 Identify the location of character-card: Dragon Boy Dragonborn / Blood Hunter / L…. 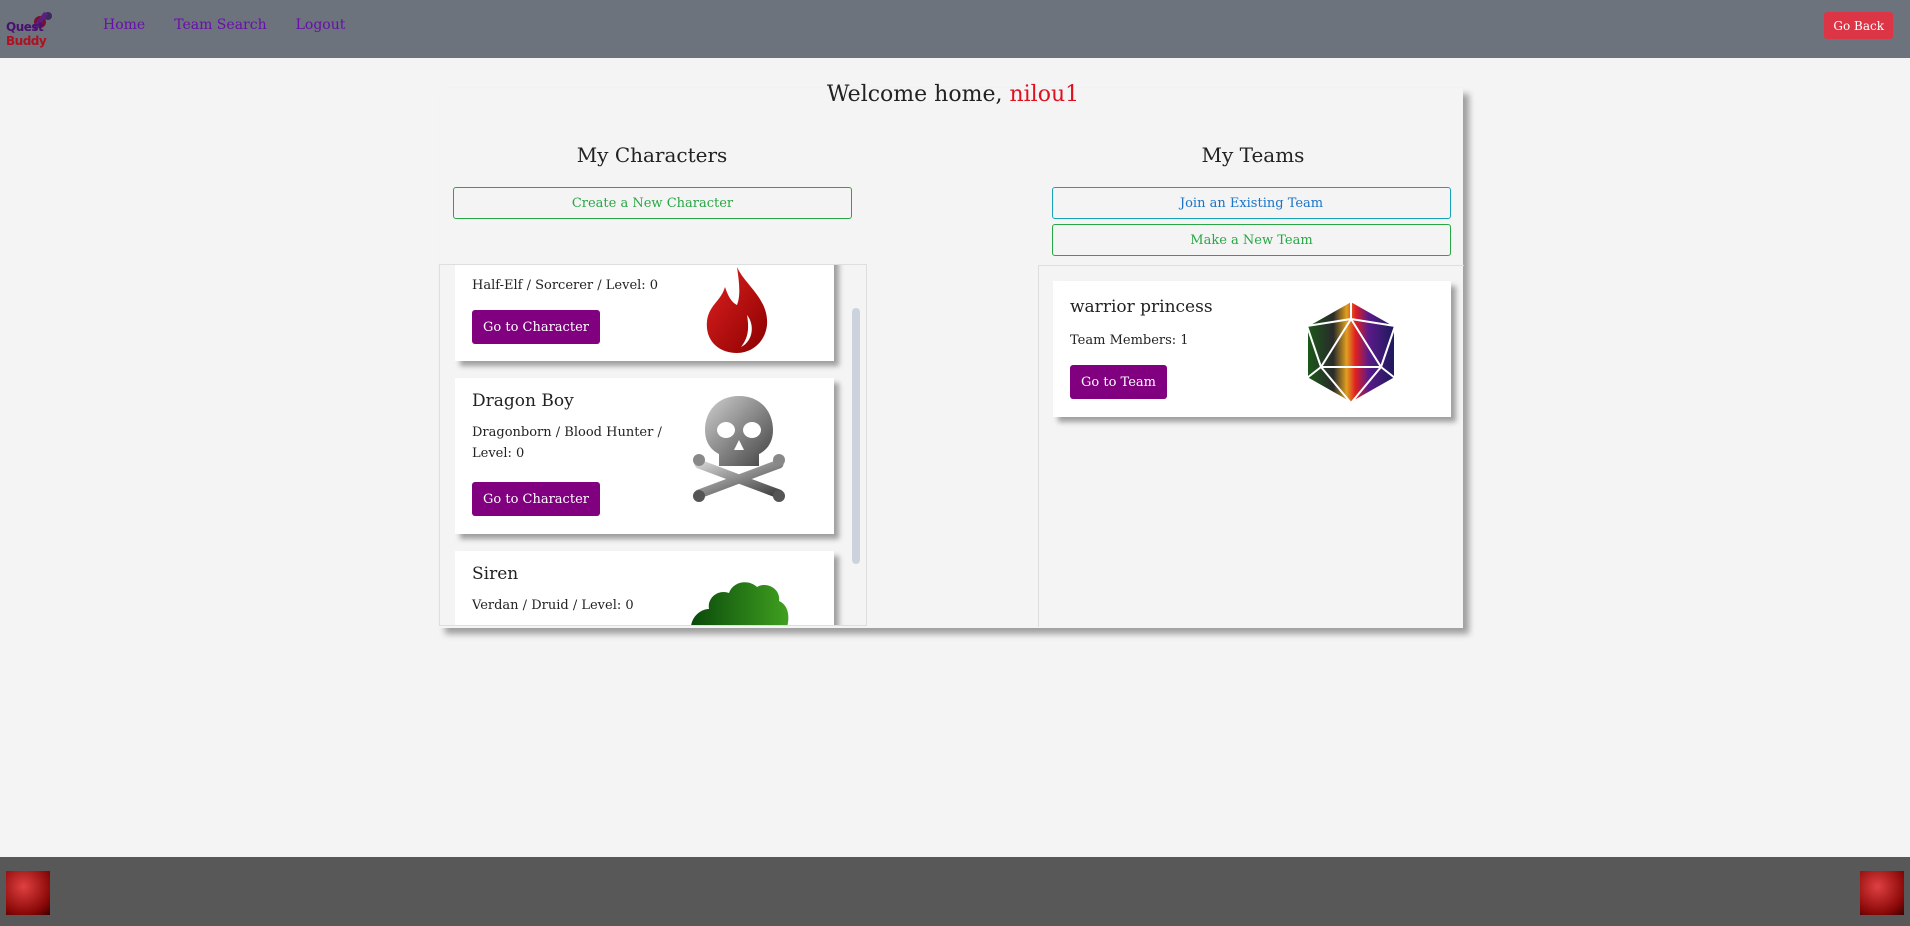
(644, 456).